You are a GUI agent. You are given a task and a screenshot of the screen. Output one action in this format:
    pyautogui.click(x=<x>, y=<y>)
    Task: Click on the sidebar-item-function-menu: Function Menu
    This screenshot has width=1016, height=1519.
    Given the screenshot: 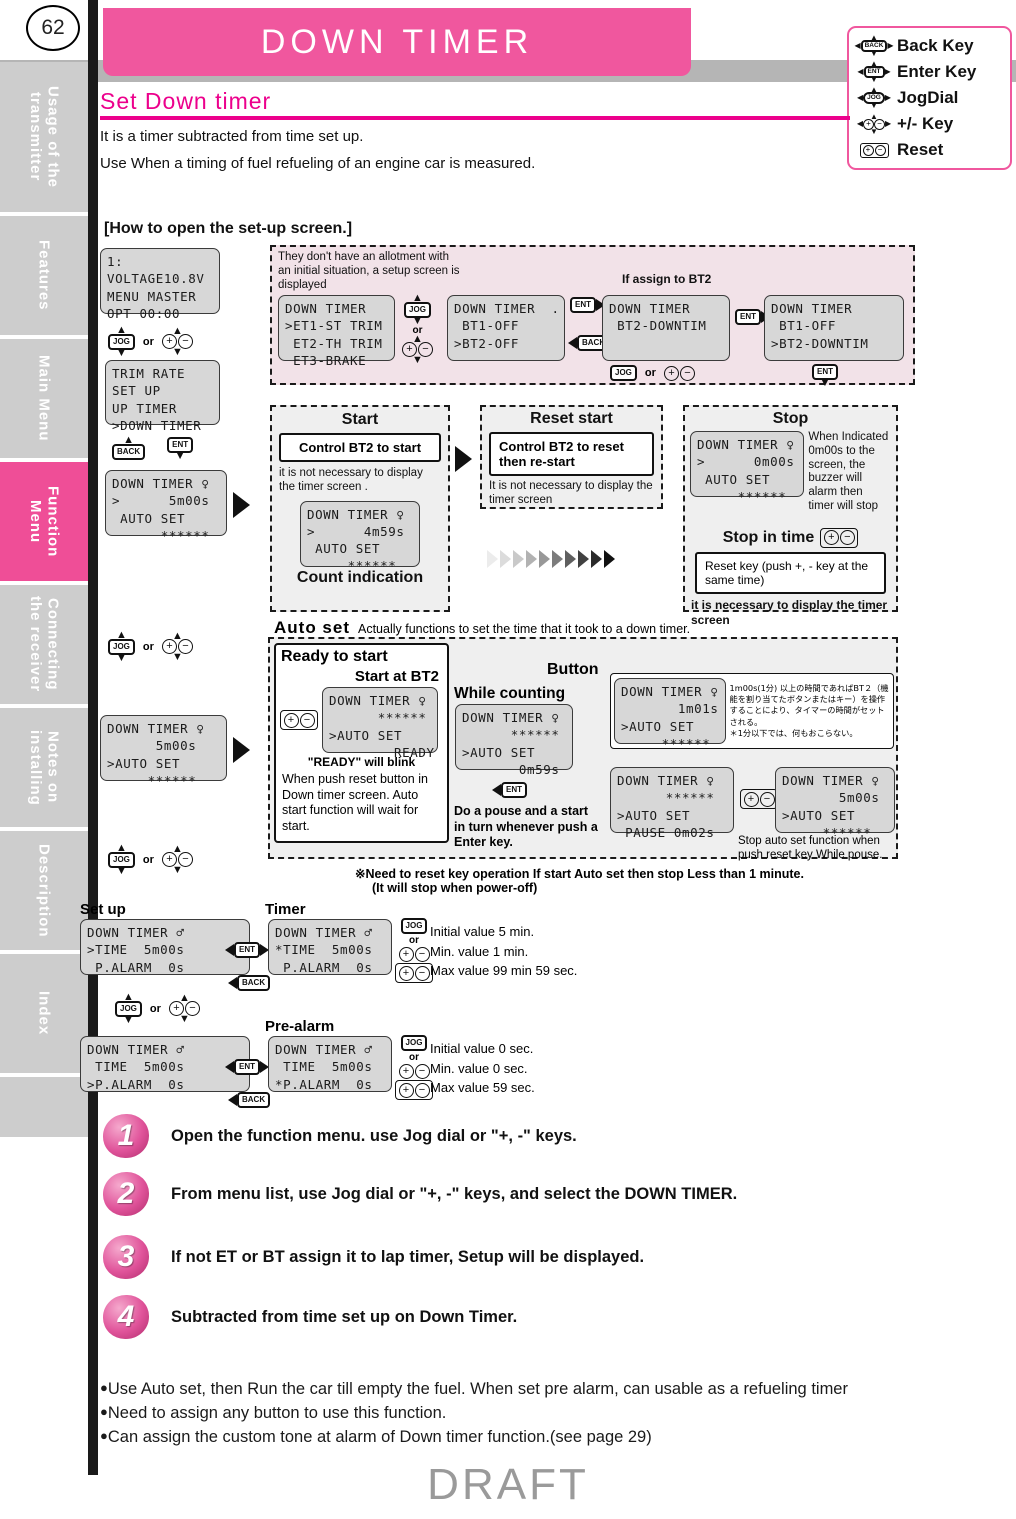 What is the action you would take?
    pyautogui.click(x=44, y=521)
    